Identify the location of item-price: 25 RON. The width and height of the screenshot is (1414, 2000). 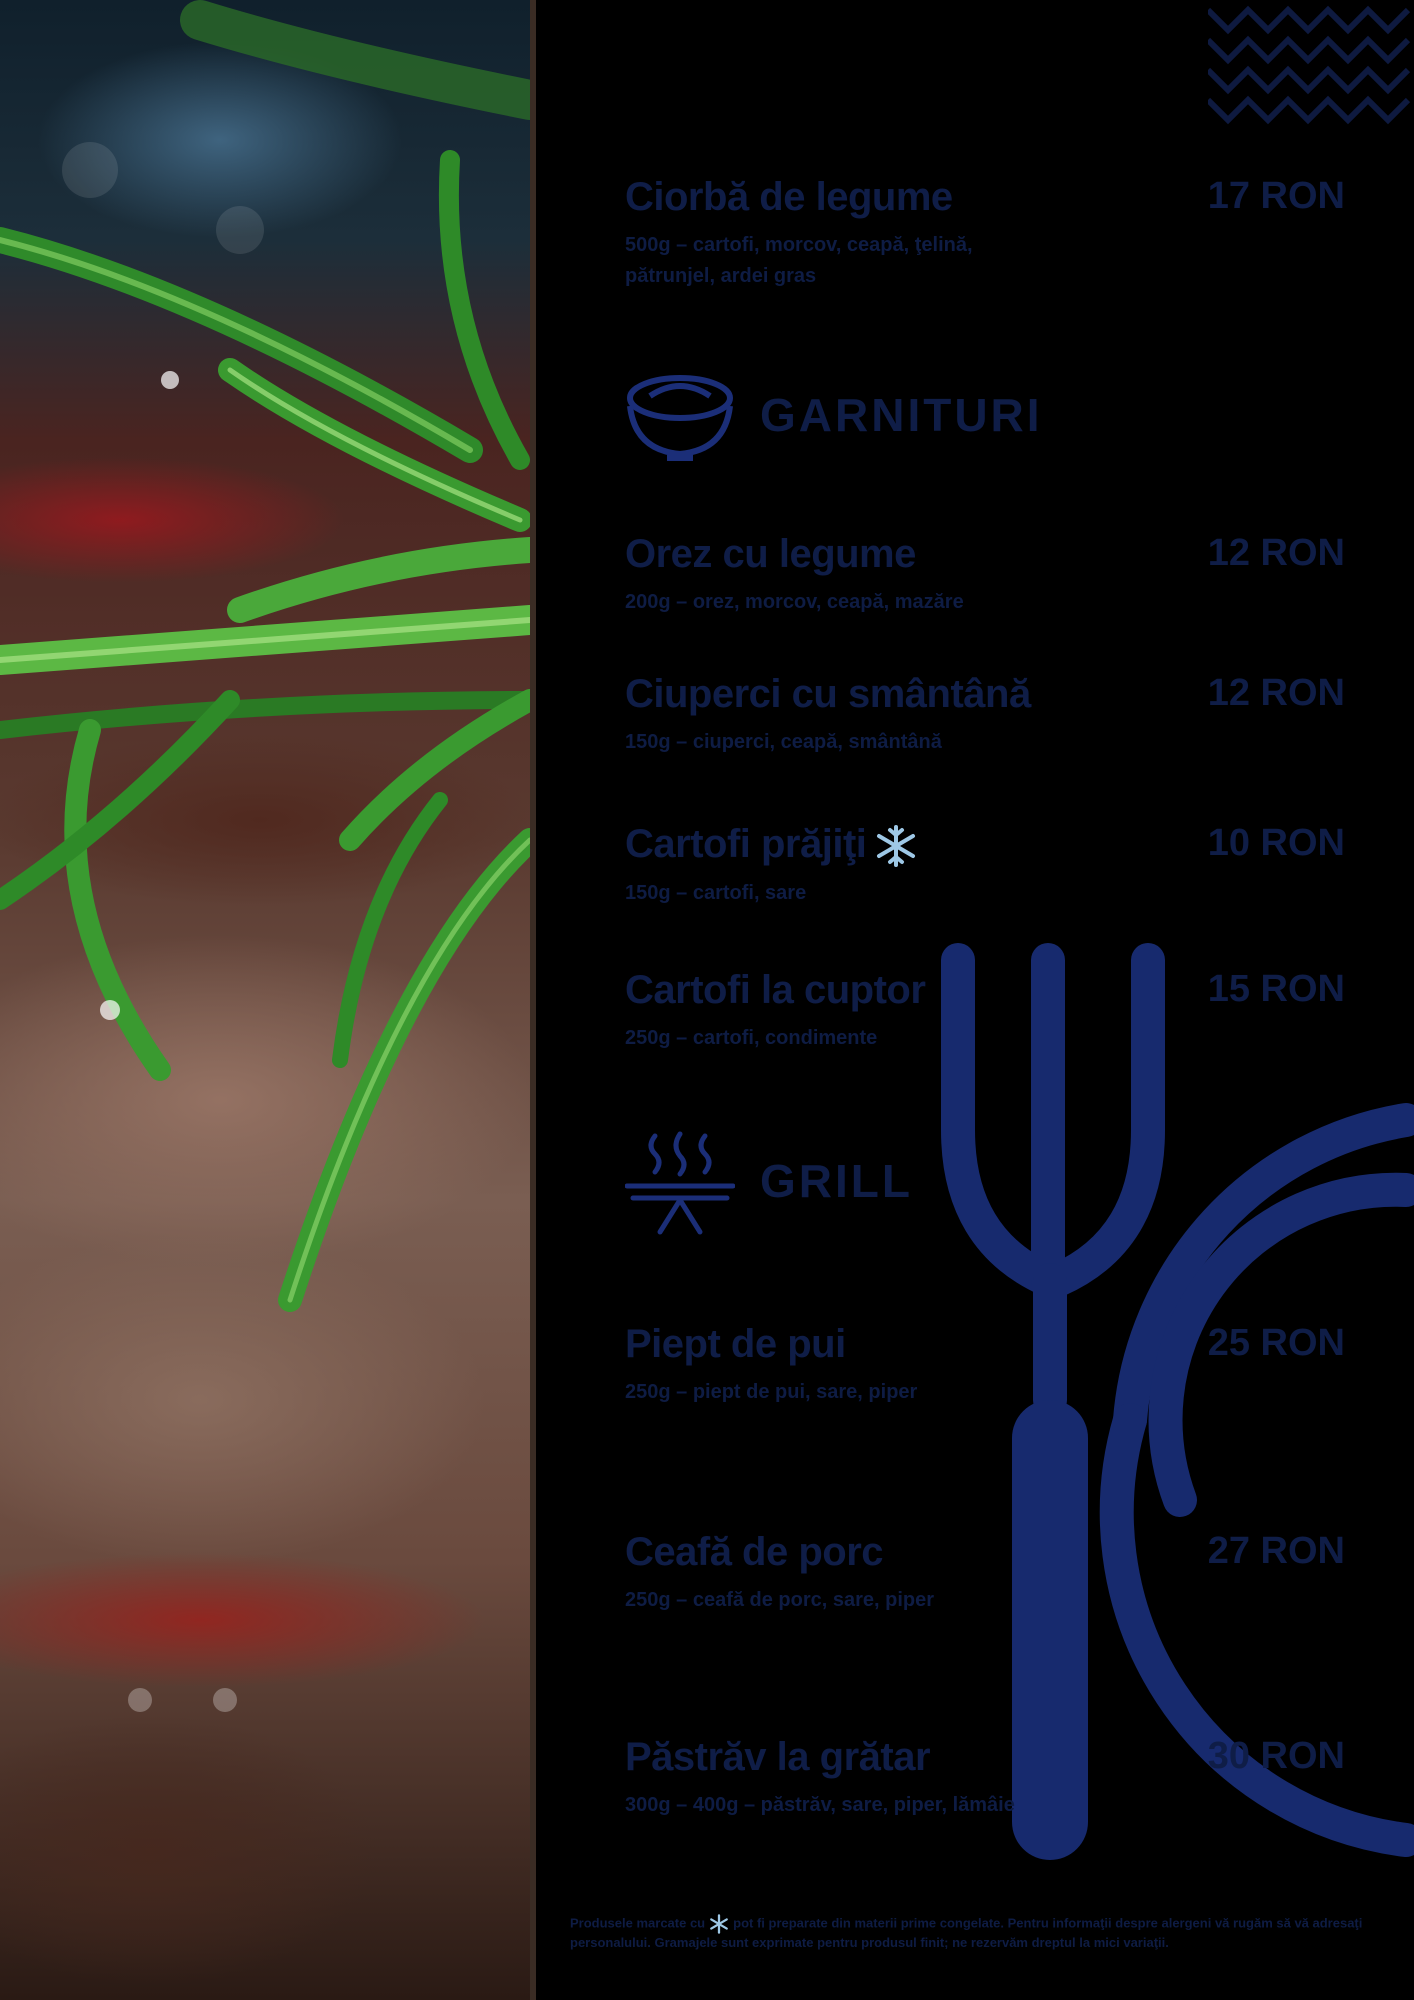
(1276, 1343).